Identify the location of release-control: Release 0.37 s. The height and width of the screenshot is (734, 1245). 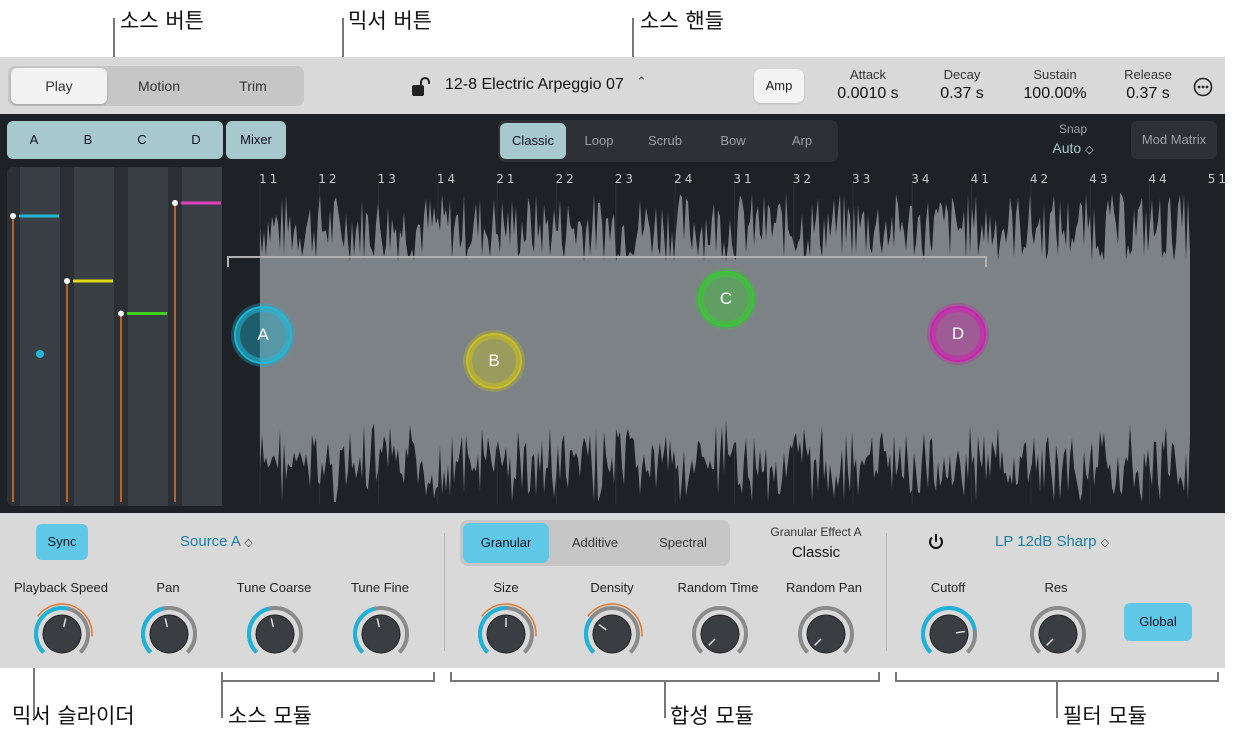
(1148, 85).